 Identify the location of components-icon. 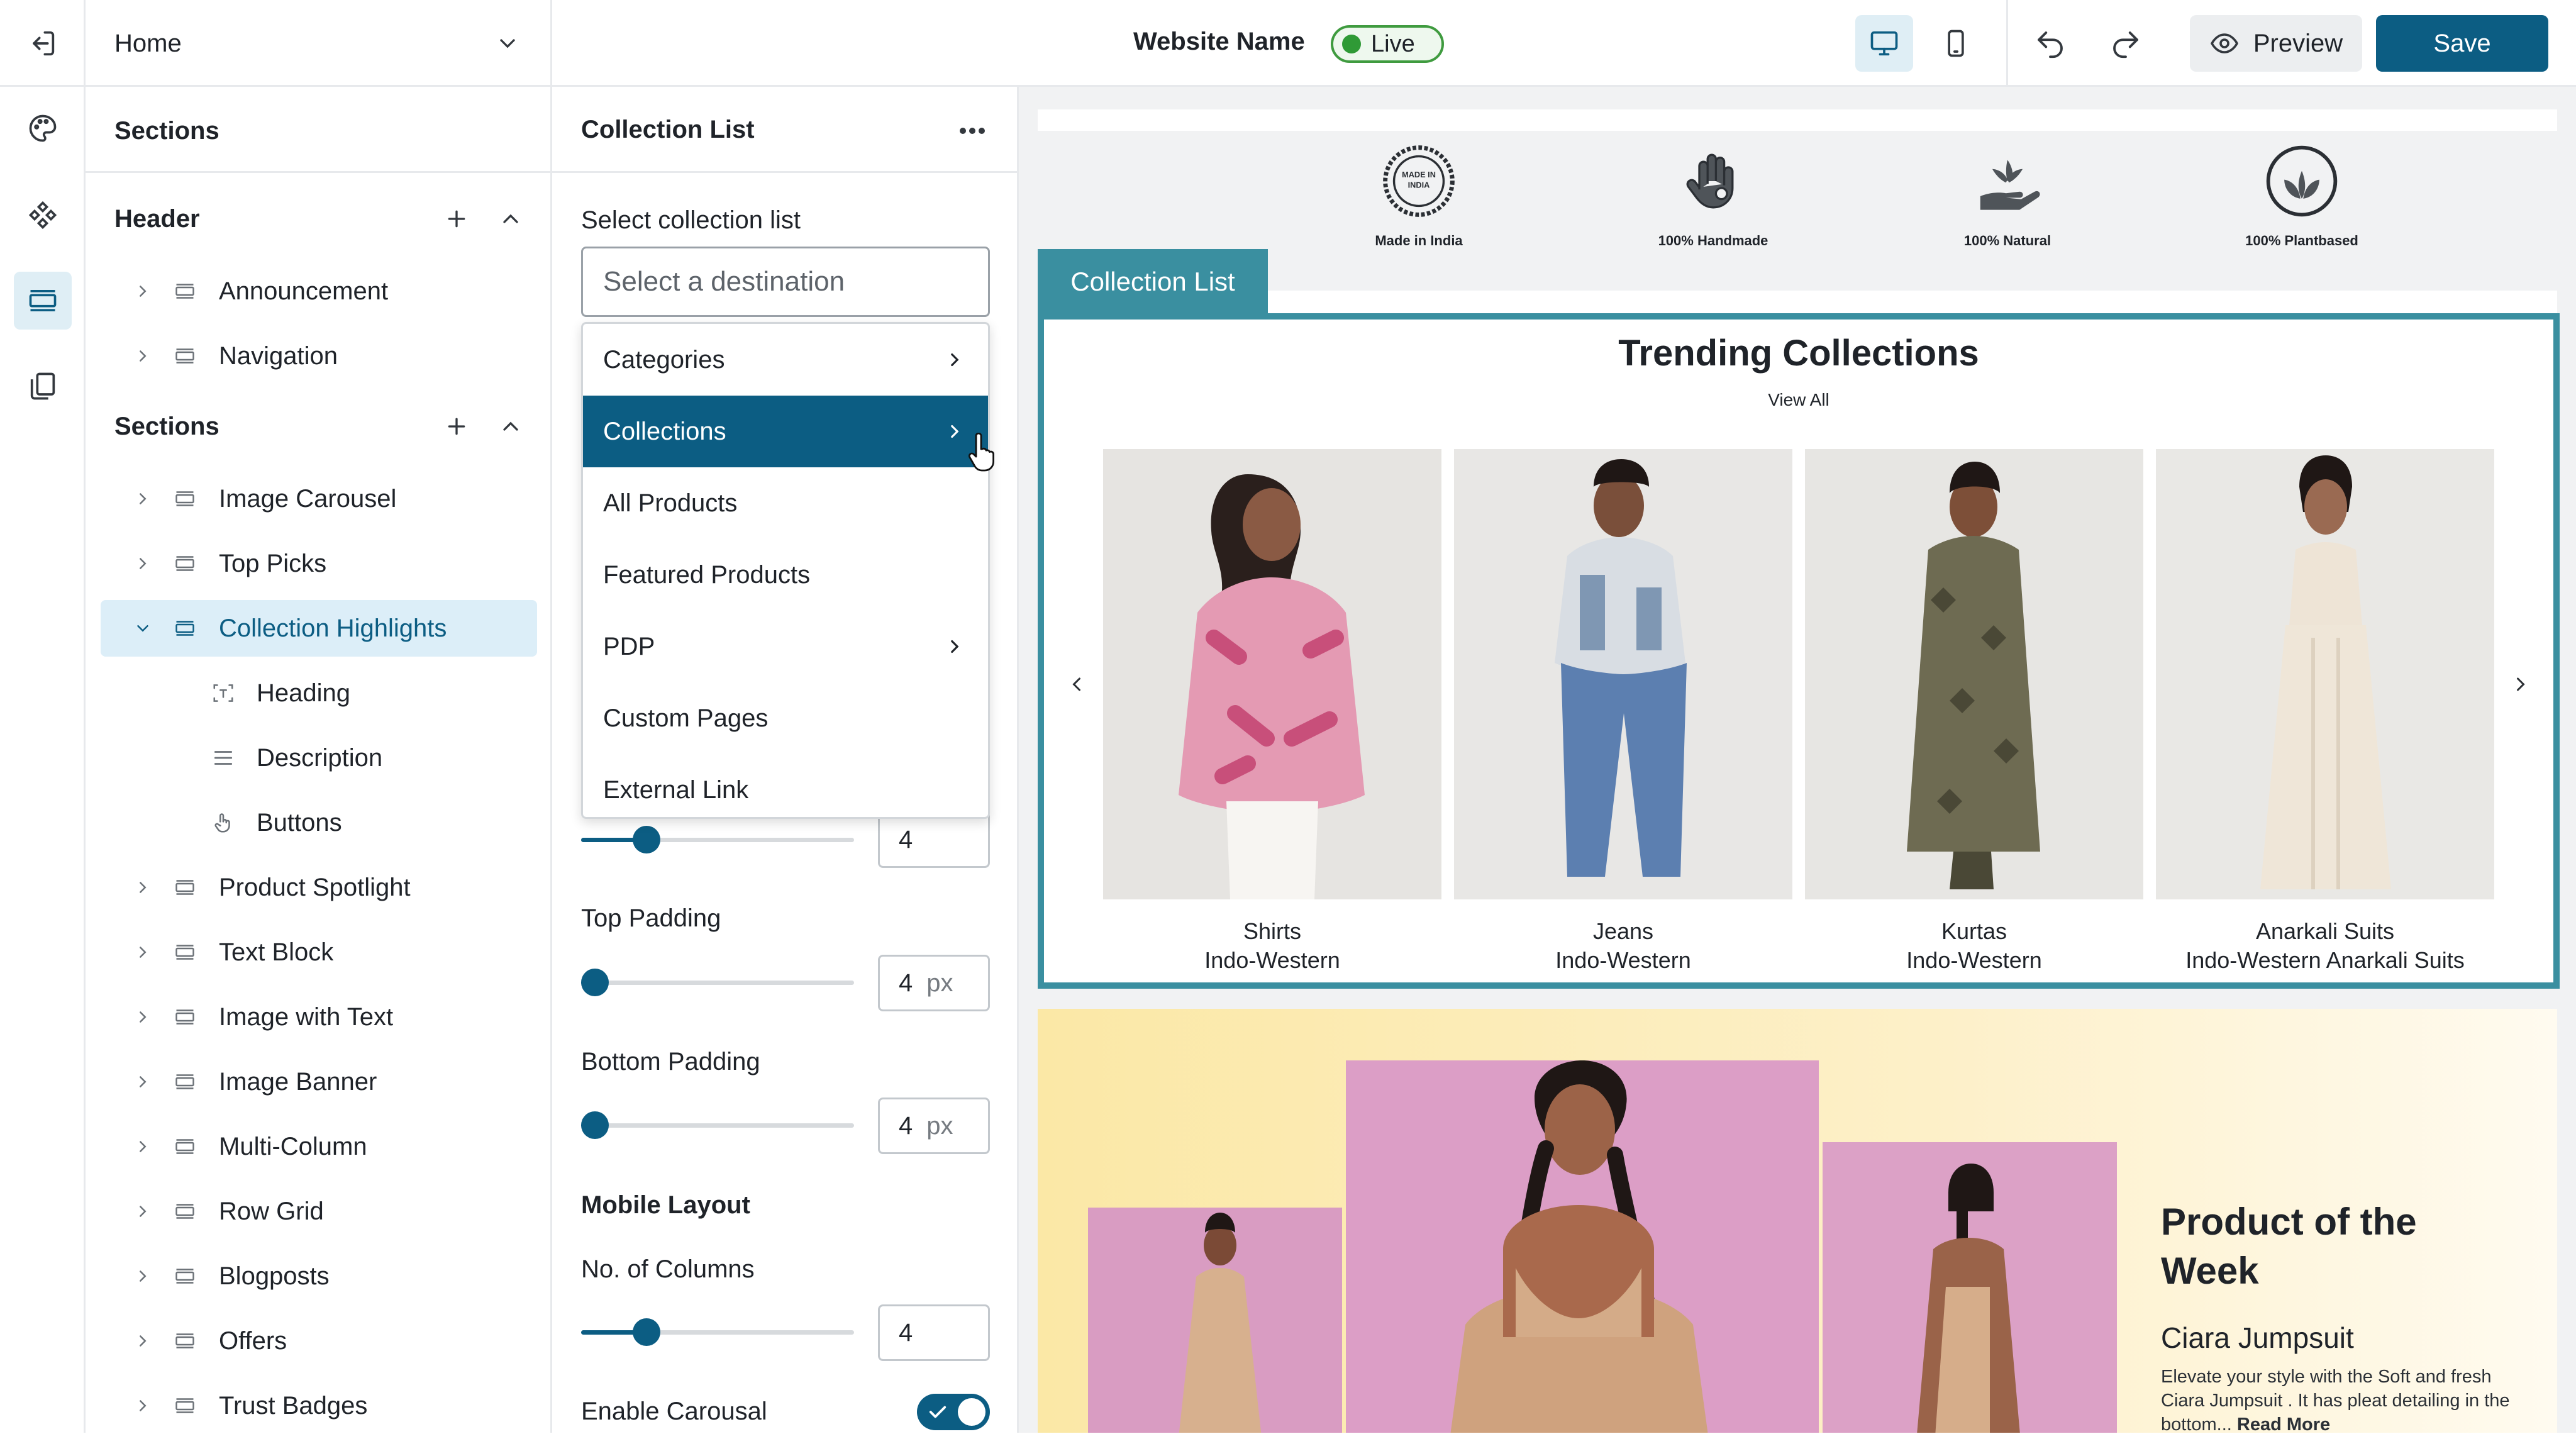
(42, 215).